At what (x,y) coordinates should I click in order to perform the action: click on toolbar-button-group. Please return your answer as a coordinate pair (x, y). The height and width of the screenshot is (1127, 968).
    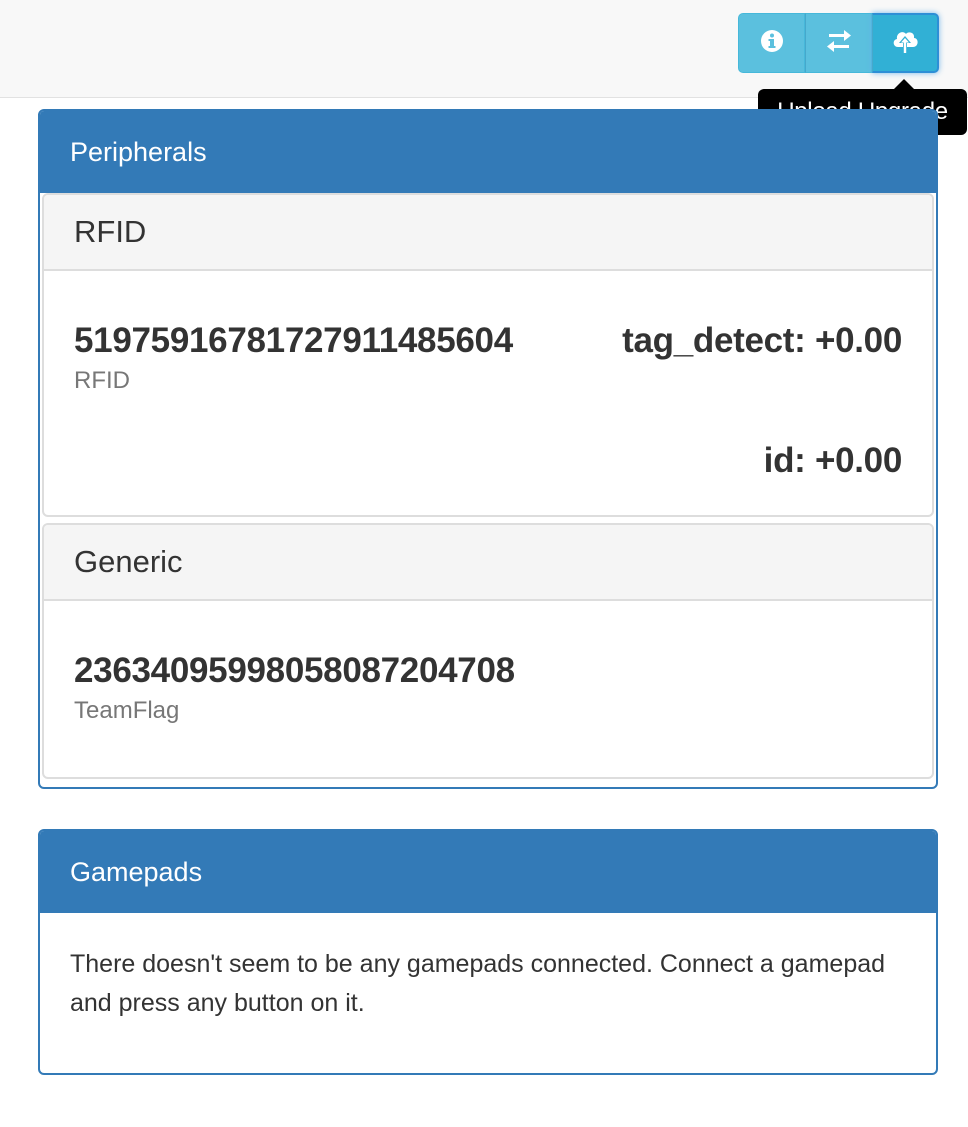
    Looking at the image, I should click on (839, 43).